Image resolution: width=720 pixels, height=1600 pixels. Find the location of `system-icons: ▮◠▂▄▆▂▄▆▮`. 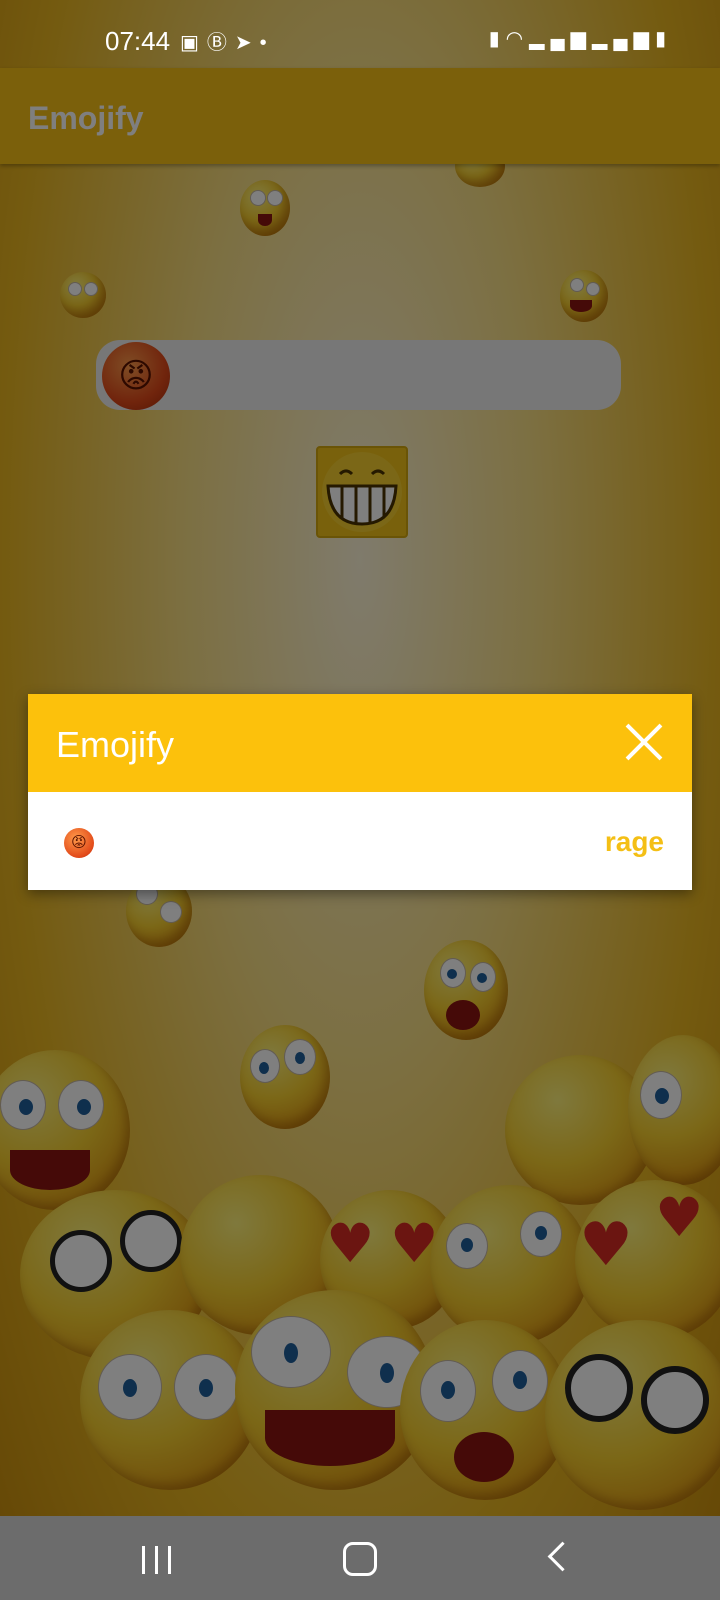

system-icons: ▮◠▂▄▆▂▄▆▮ is located at coordinates (580, 38).